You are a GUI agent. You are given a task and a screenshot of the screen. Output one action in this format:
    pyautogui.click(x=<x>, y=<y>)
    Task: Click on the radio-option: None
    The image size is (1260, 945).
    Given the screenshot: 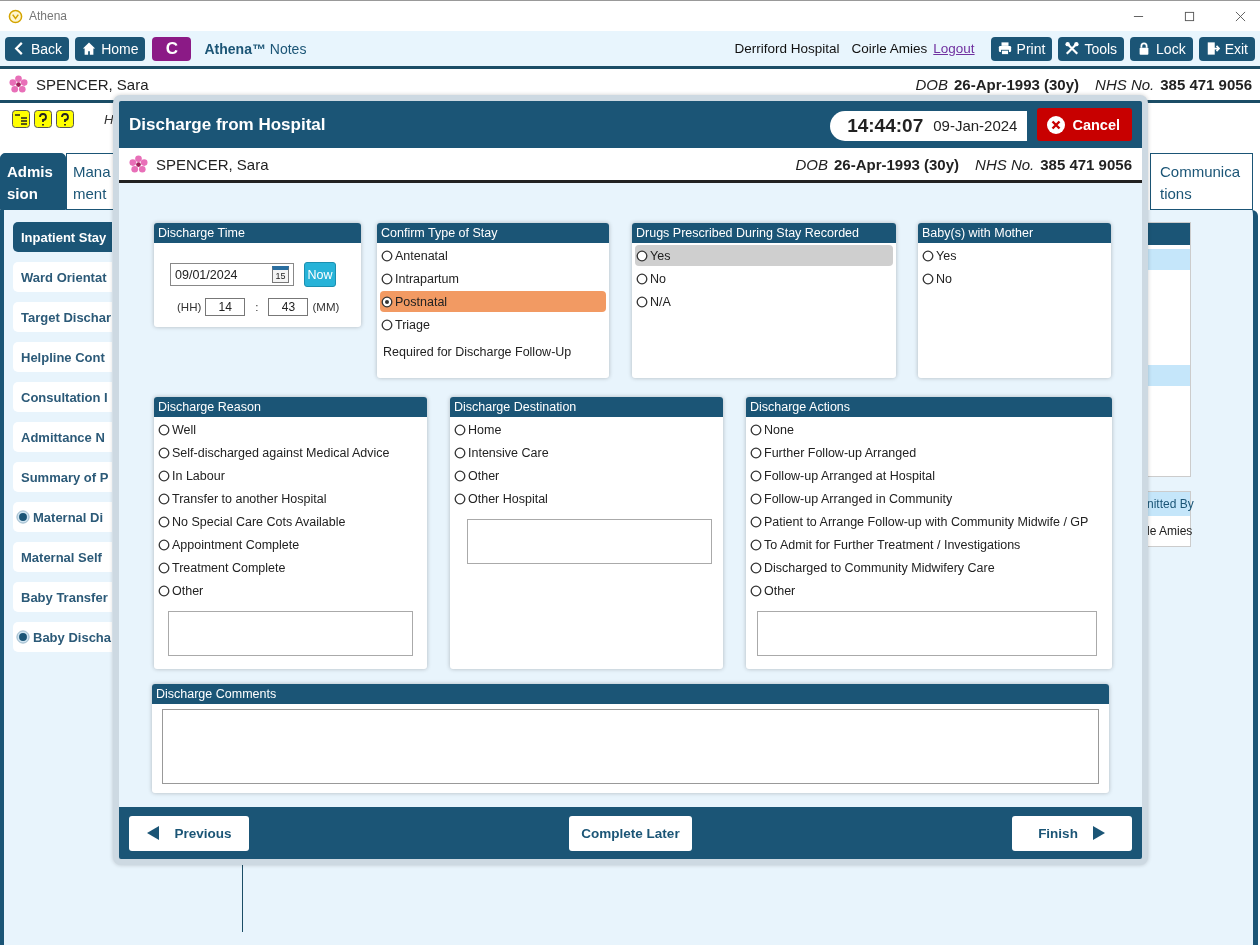 What is the action you would take?
    pyautogui.click(x=929, y=429)
    